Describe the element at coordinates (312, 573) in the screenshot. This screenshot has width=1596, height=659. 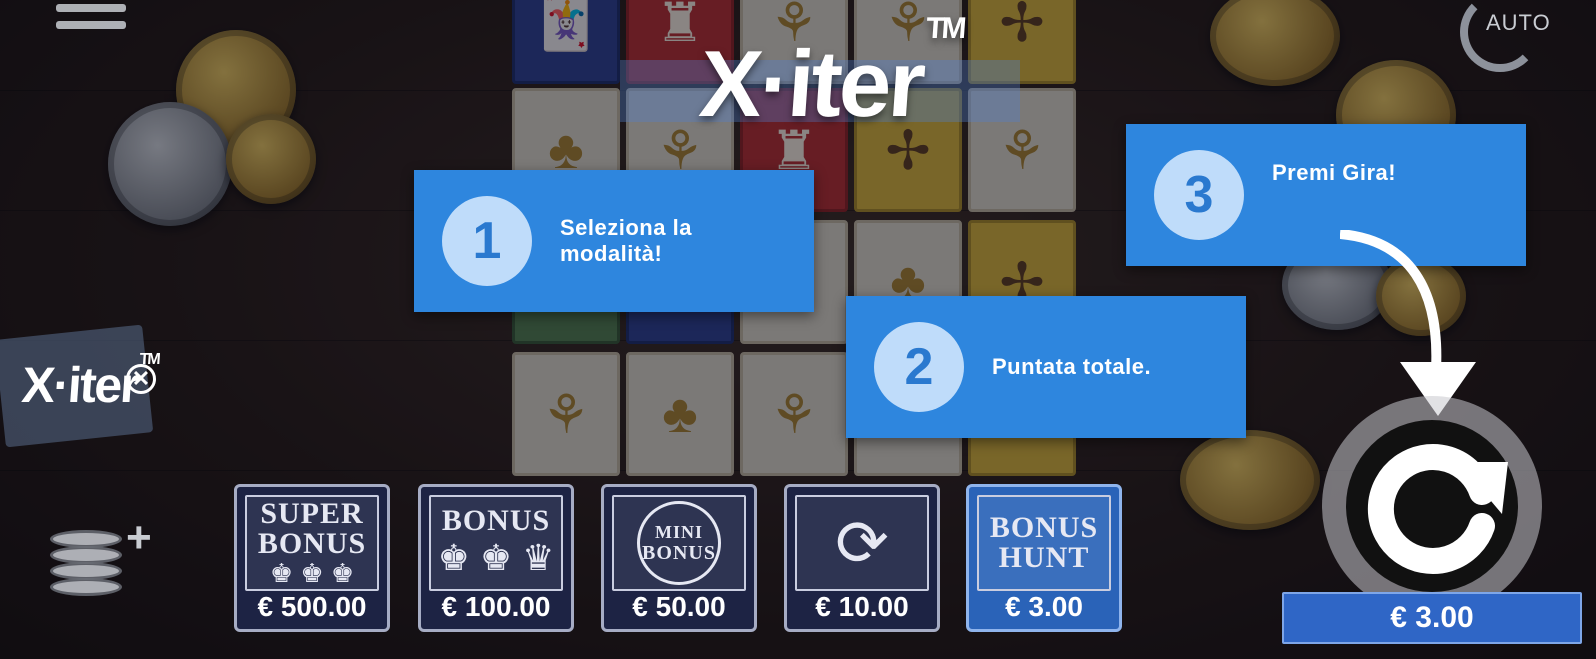
I see `kings-icon: ♚ ♚ ♚` at that location.